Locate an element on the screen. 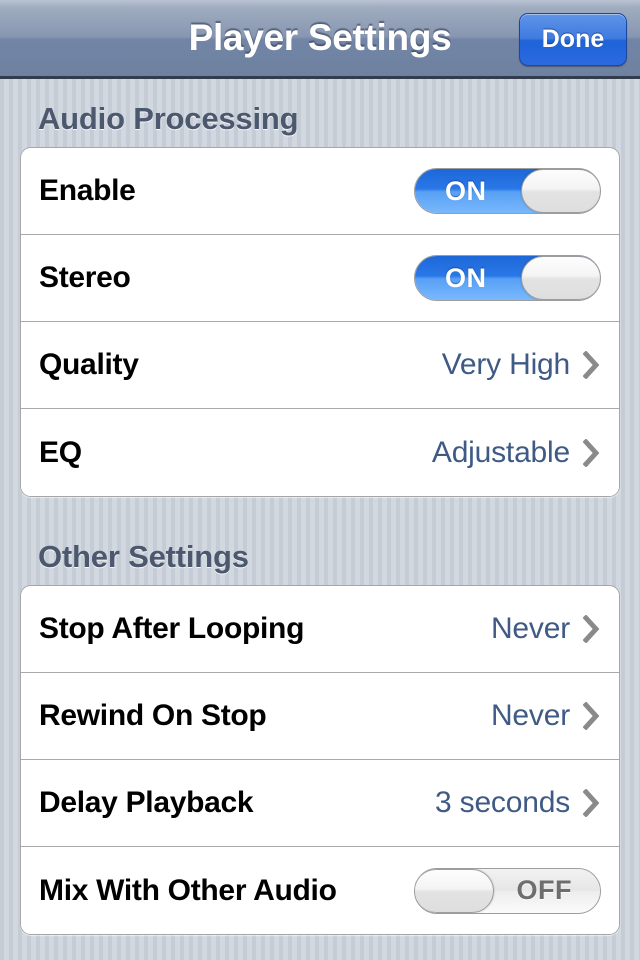 Image resolution: width=640 pixels, height=960 pixels. row-mix-with-other-audio: Mix With Other Audio OFF is located at coordinates (320, 890).